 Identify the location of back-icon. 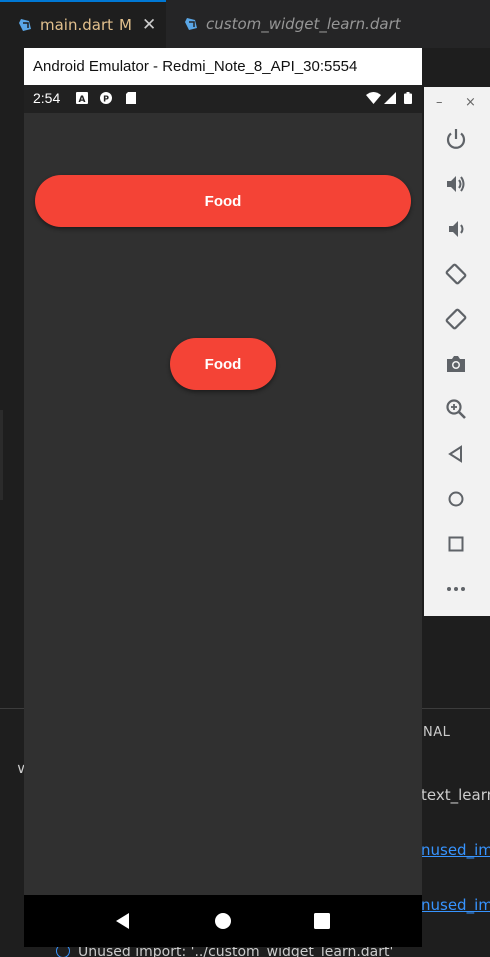
(456, 454).